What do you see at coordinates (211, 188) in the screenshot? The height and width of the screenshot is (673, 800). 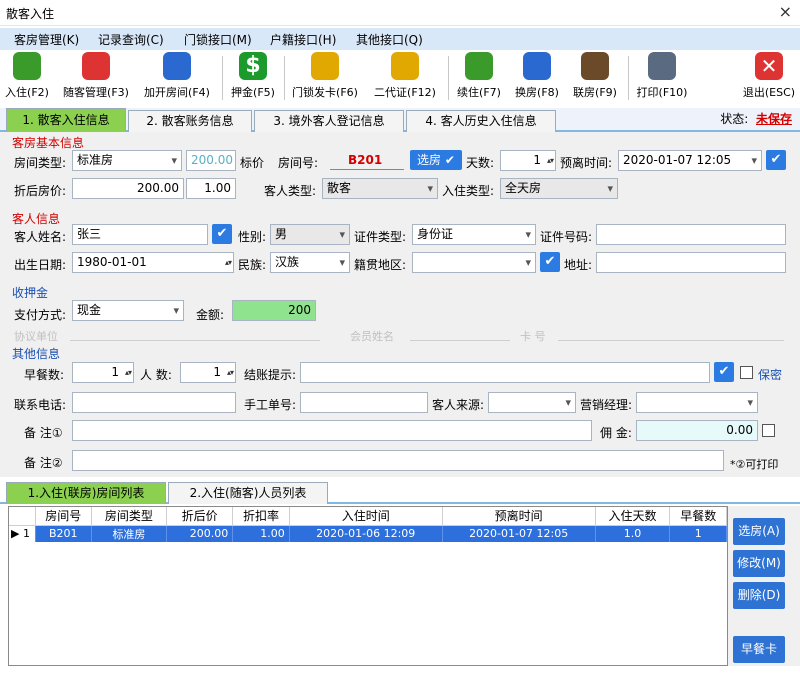 I see `discount-rate-input: 1.00` at bounding box center [211, 188].